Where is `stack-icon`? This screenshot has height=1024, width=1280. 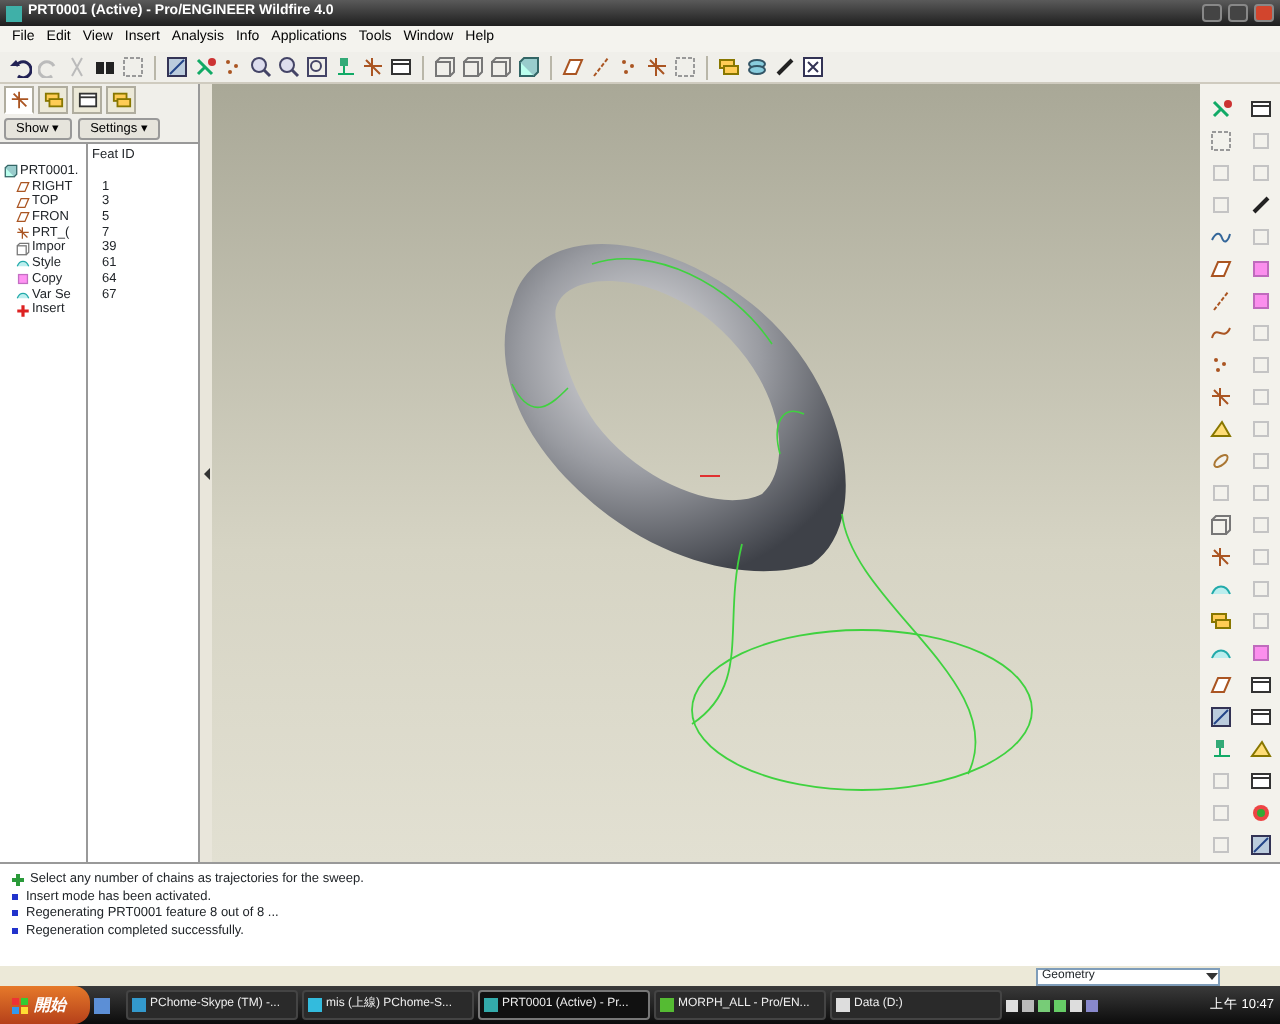
stack-icon is located at coordinates (757, 67).